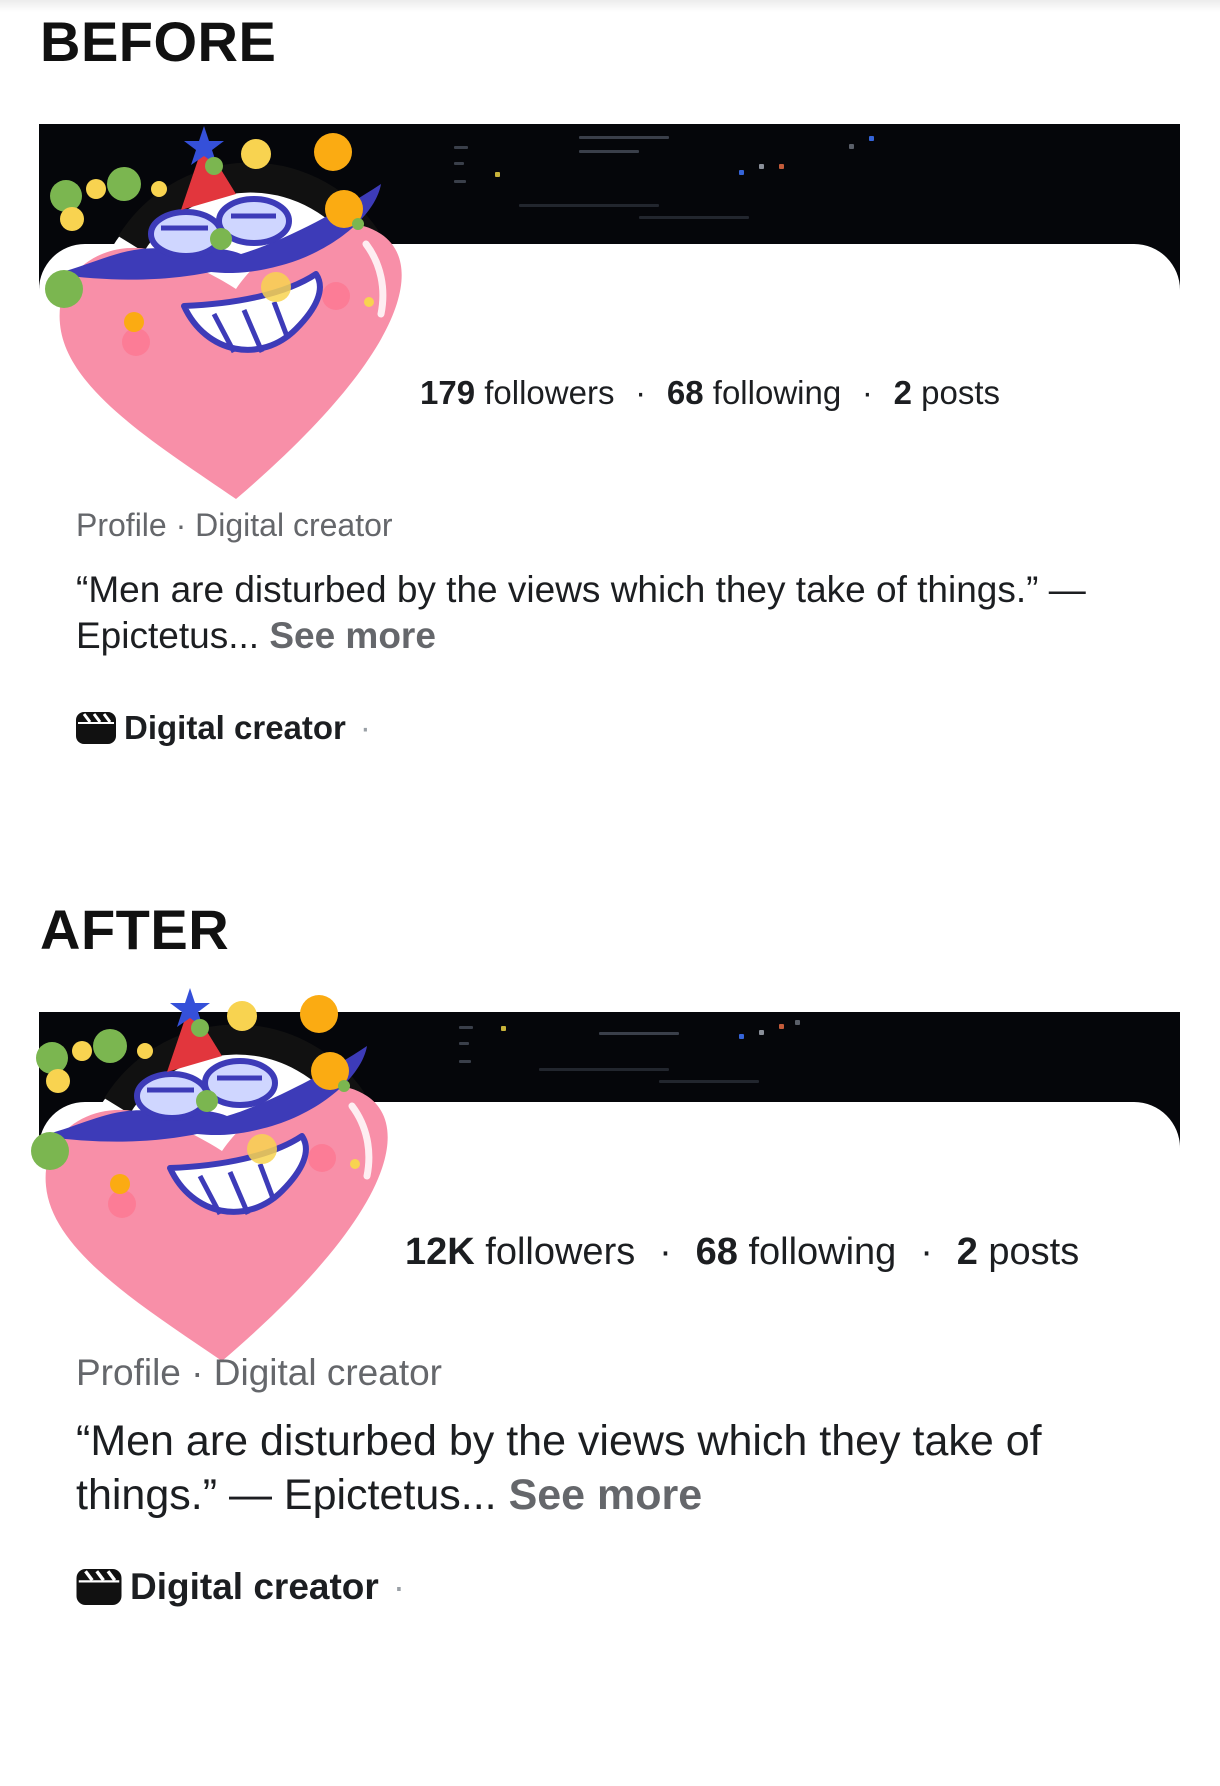 This screenshot has width=1220, height=1786. Describe the element at coordinates (742, 1252) in the screenshot. I see `profile-stats: 12K followers · 68 following · 2 posts` at that location.